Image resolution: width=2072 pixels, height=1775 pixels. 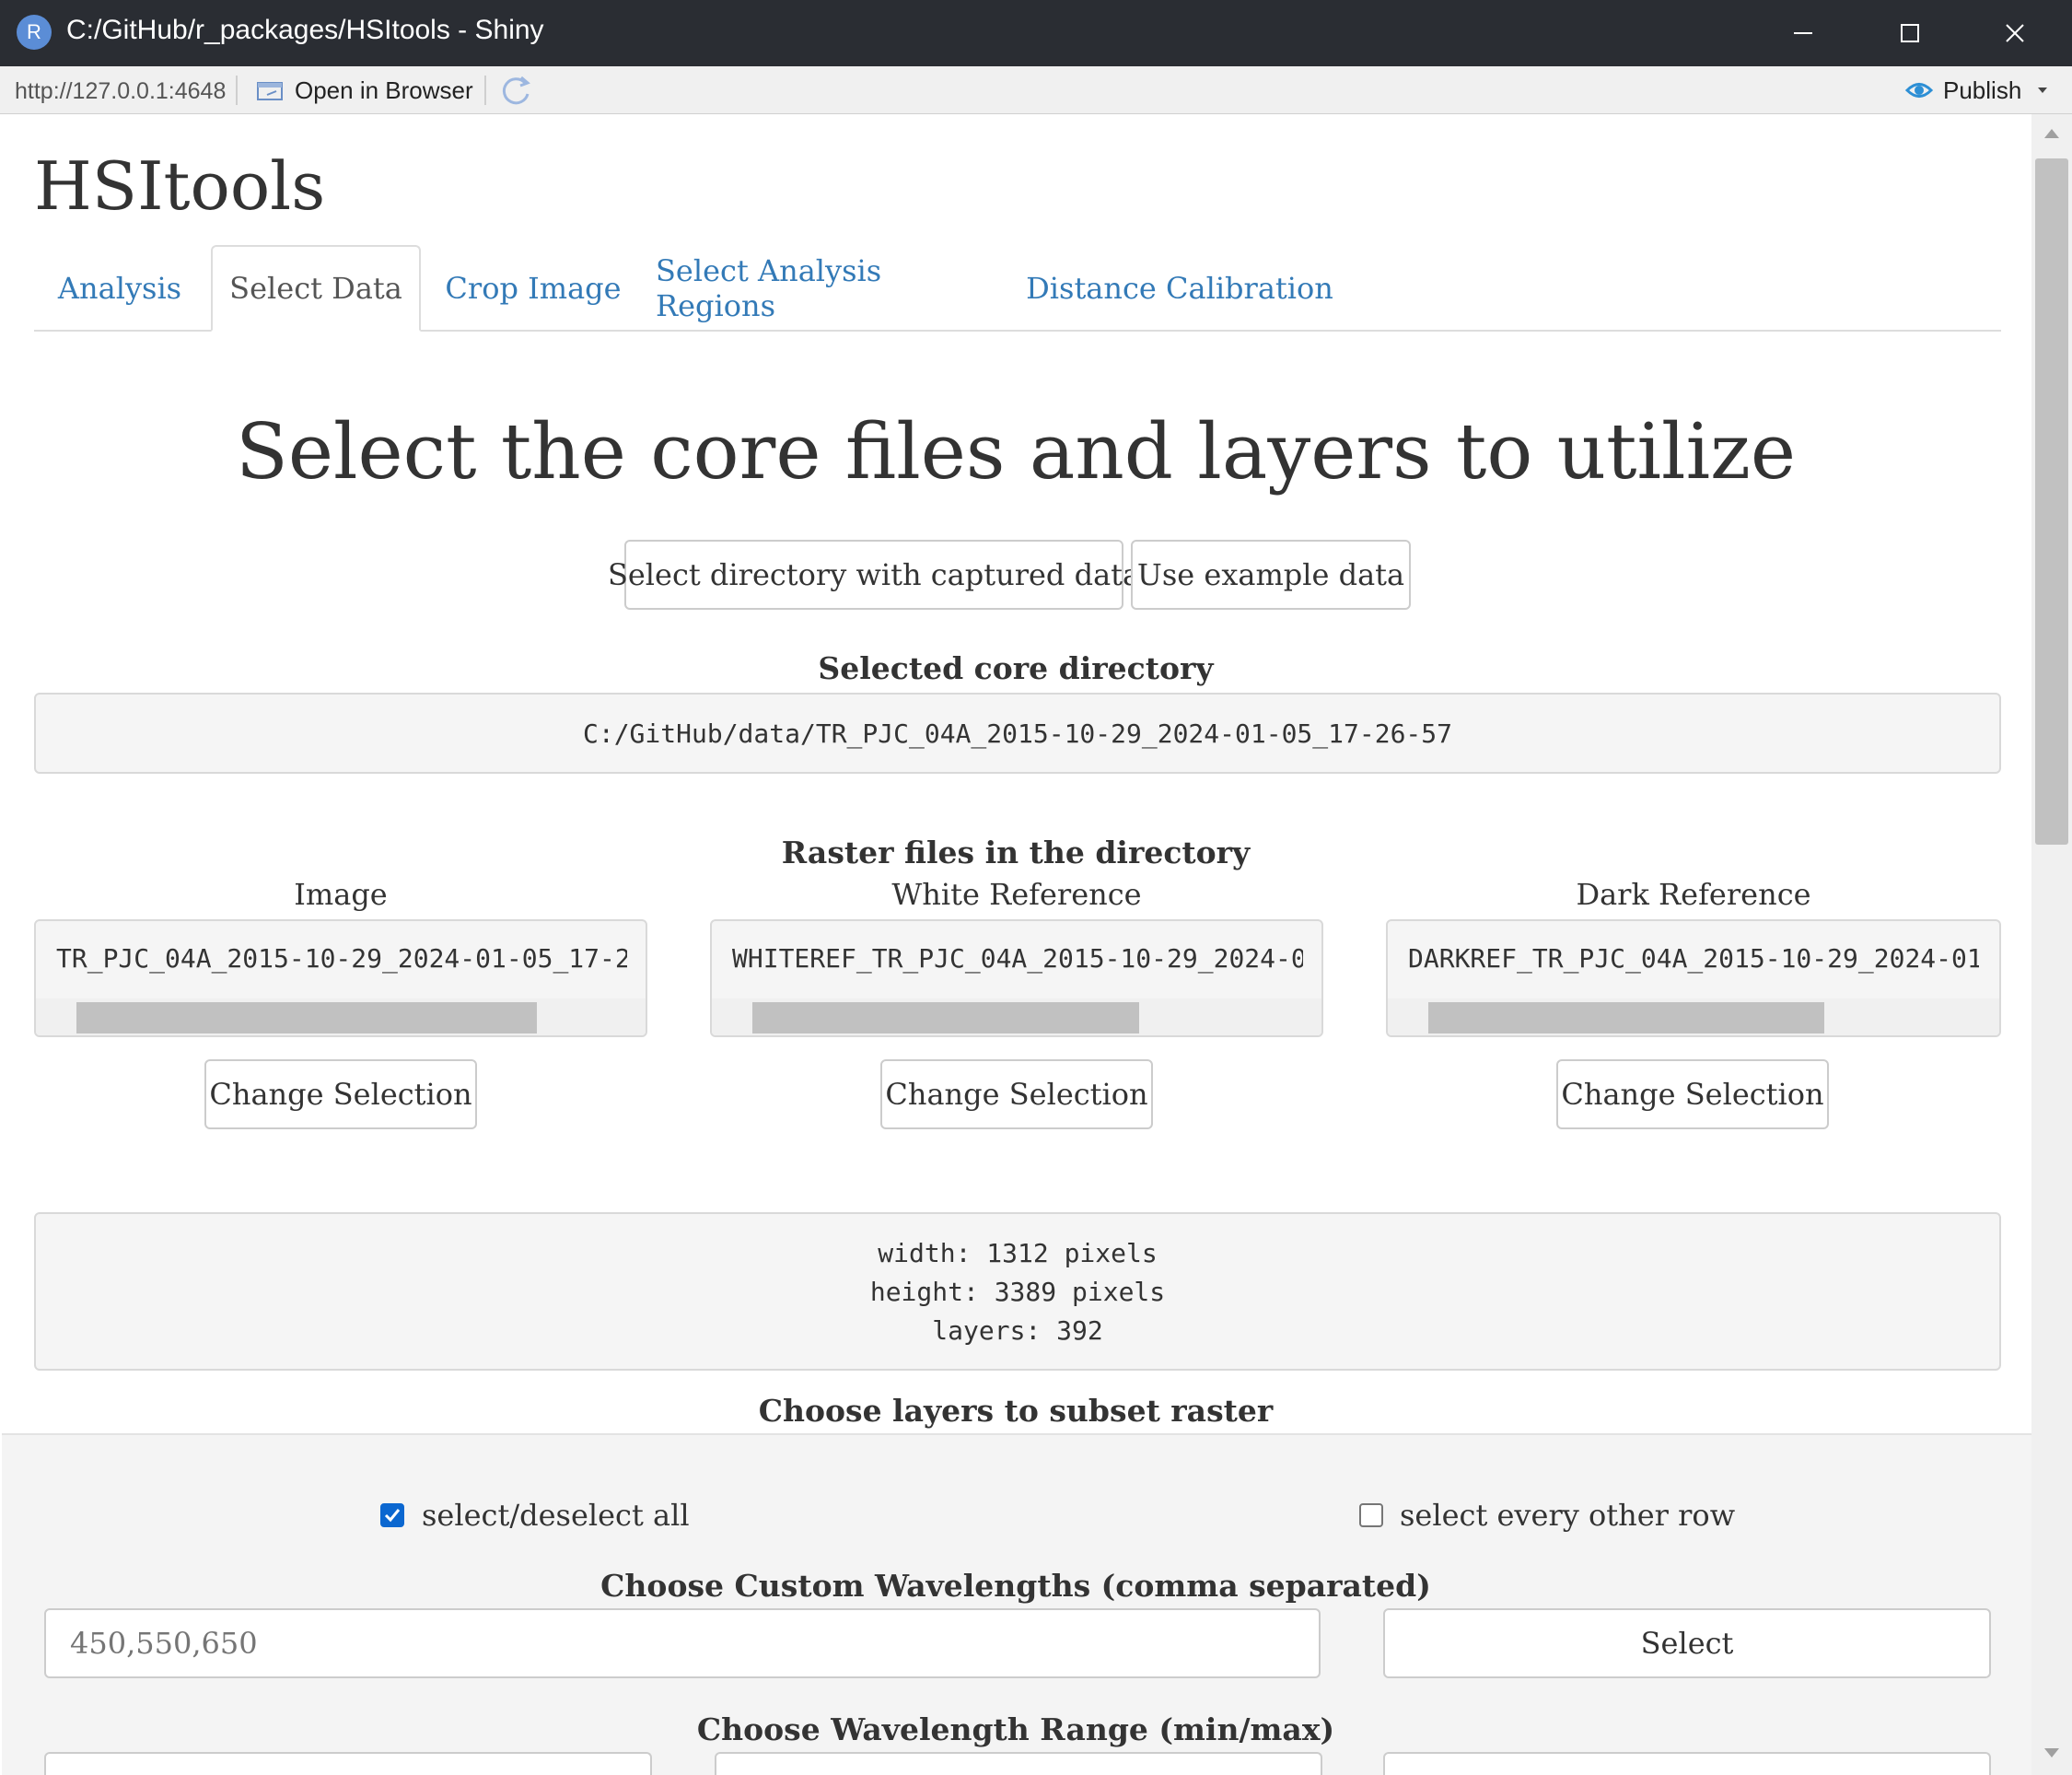 I want to click on refresh-icon, so click(x=516, y=90).